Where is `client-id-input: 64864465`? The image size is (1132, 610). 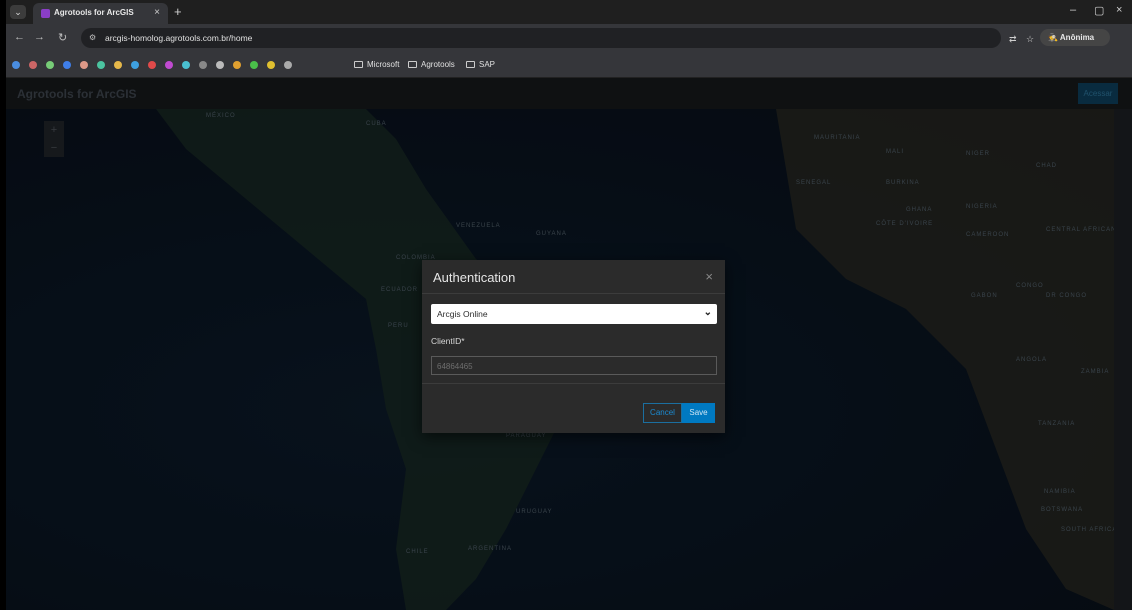
client-id-input: 64864465 is located at coordinates (574, 365).